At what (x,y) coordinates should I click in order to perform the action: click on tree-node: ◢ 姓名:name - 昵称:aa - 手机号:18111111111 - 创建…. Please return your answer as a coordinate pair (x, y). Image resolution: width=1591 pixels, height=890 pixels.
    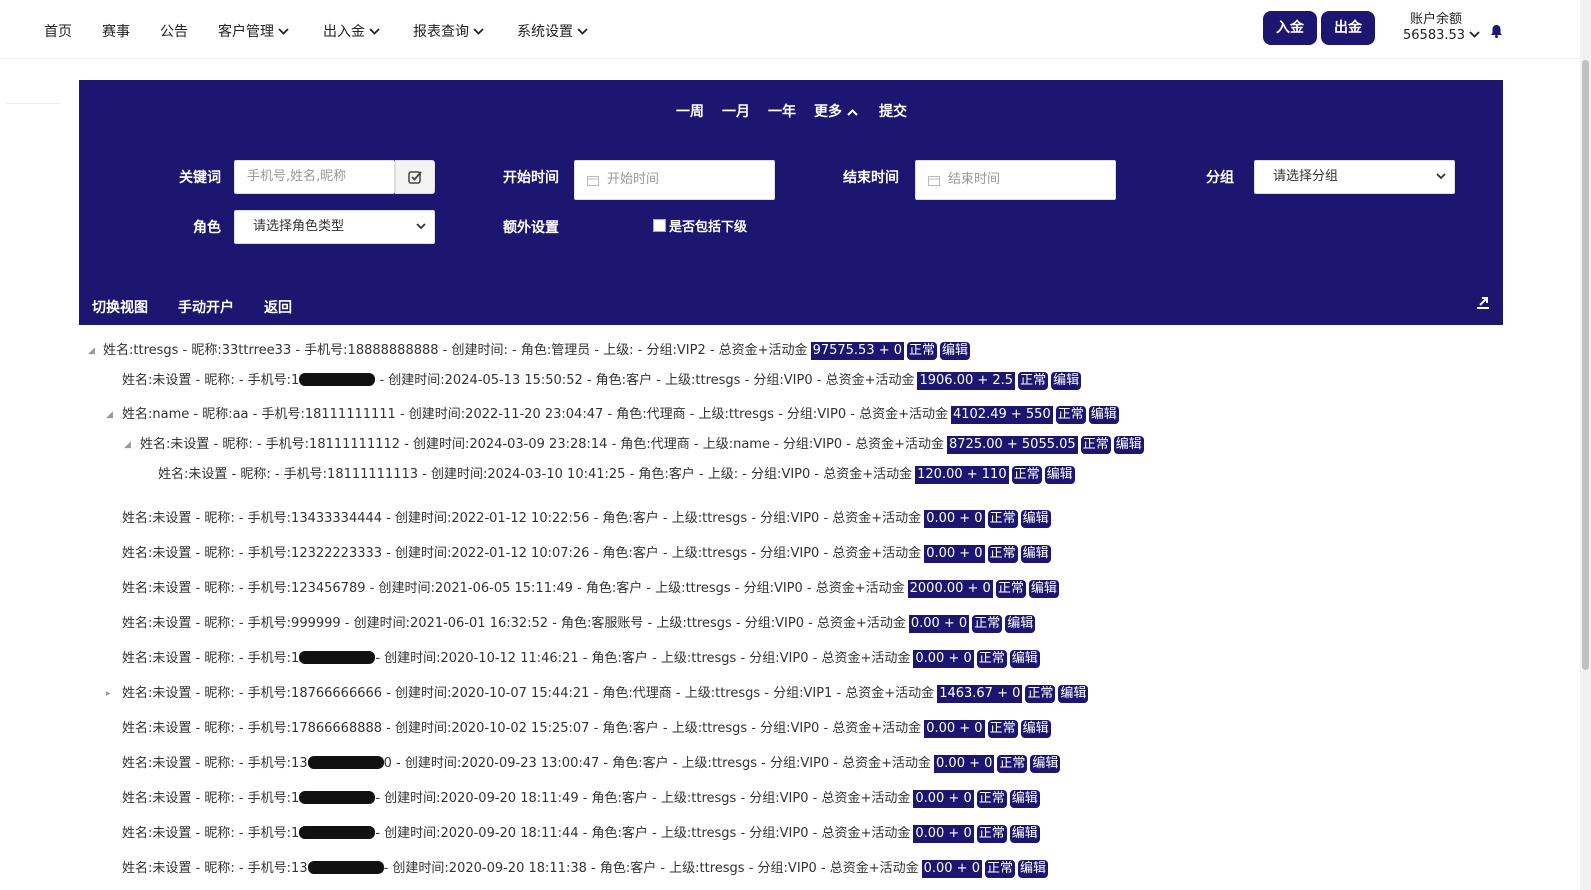
    Looking at the image, I should click on (612, 415).